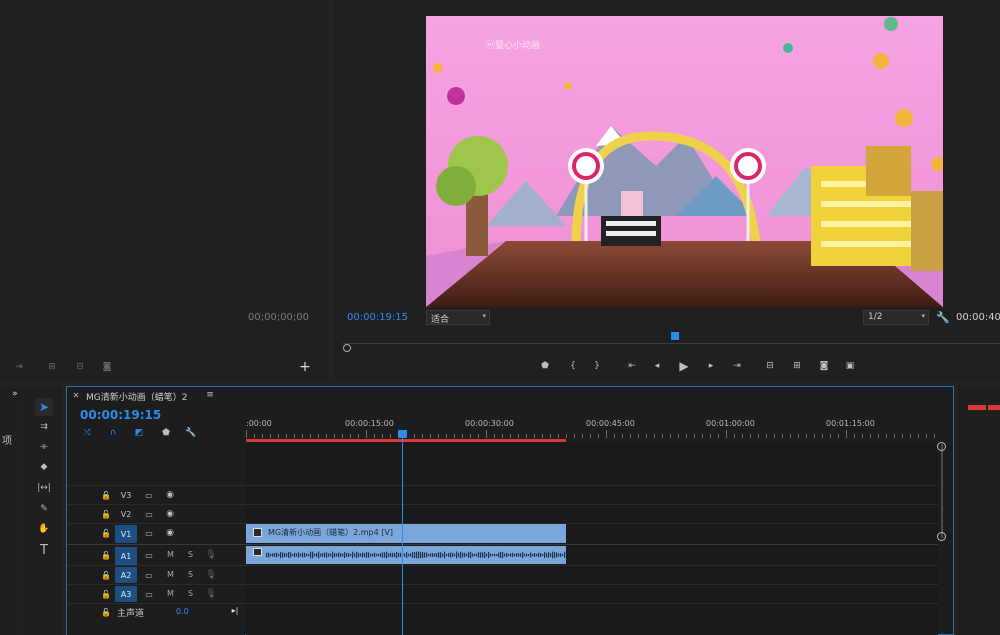 The height and width of the screenshot is (635, 1000). I want to click on scroll-handle-bottom, so click(941, 536).